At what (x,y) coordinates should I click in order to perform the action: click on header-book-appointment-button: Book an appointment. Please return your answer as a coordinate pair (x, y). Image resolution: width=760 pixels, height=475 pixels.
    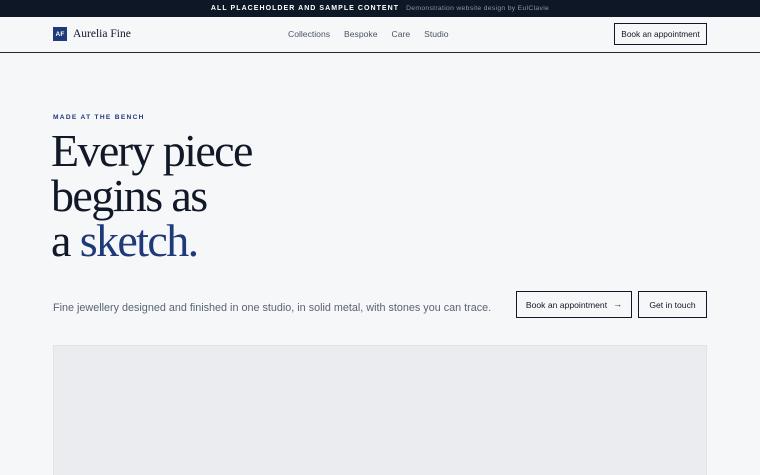
    Looking at the image, I should click on (660, 34).